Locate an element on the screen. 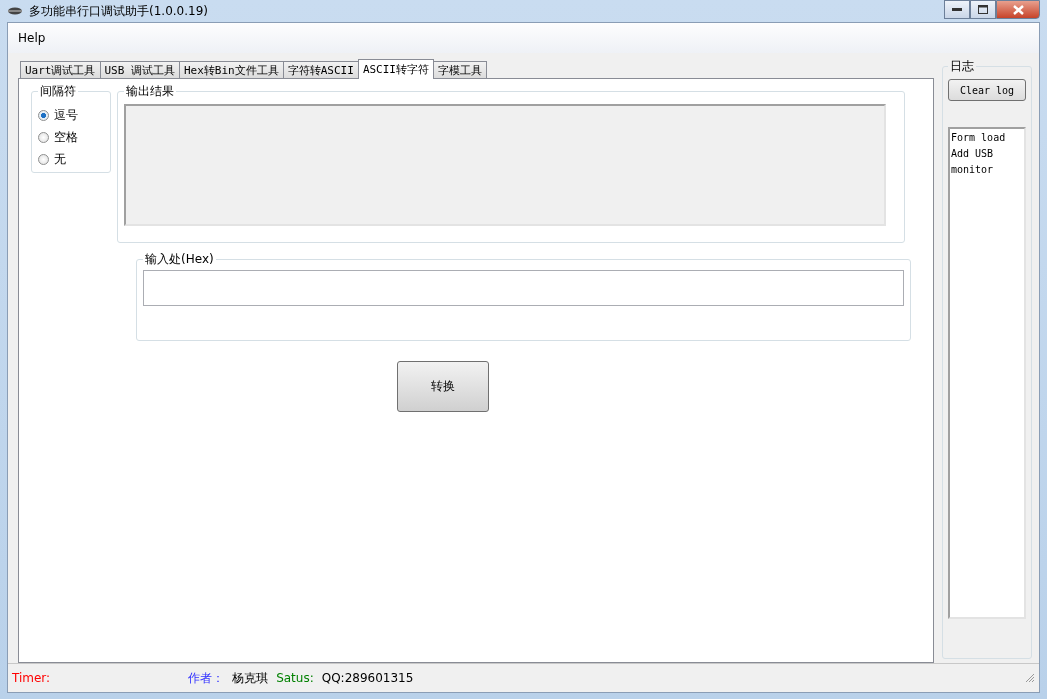 This screenshot has width=1047, height=699. close-icon is located at coordinates (1018, 9).